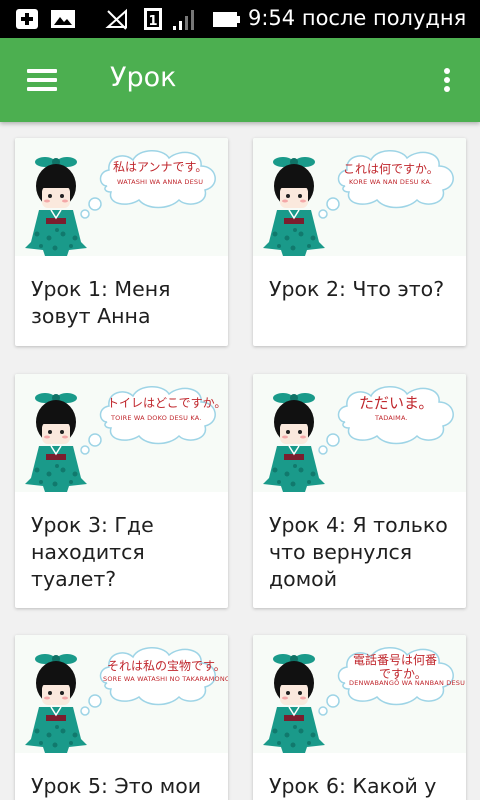 This screenshot has width=480, height=800. Describe the element at coordinates (391, 418) in the screenshot. I see `bubble-romaji-text: TADAIMA.` at that location.